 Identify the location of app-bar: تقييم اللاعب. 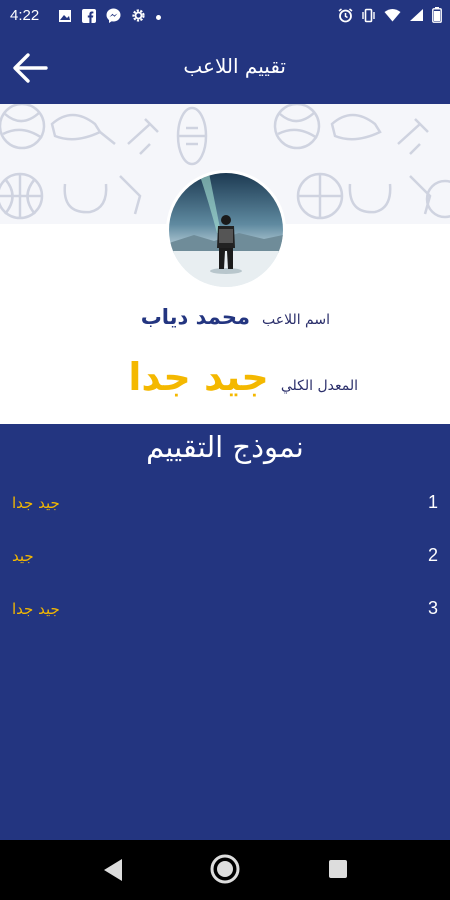
(225, 68).